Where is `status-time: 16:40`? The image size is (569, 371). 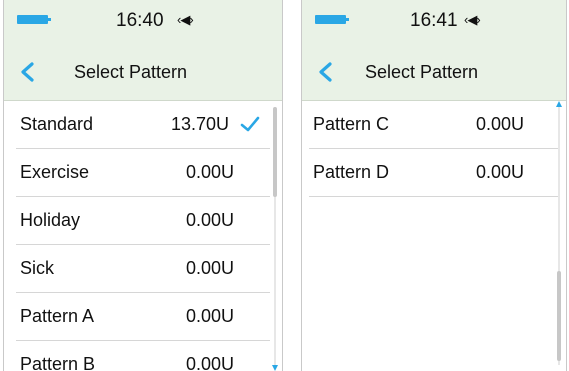 status-time: 16:40 is located at coordinates (140, 20).